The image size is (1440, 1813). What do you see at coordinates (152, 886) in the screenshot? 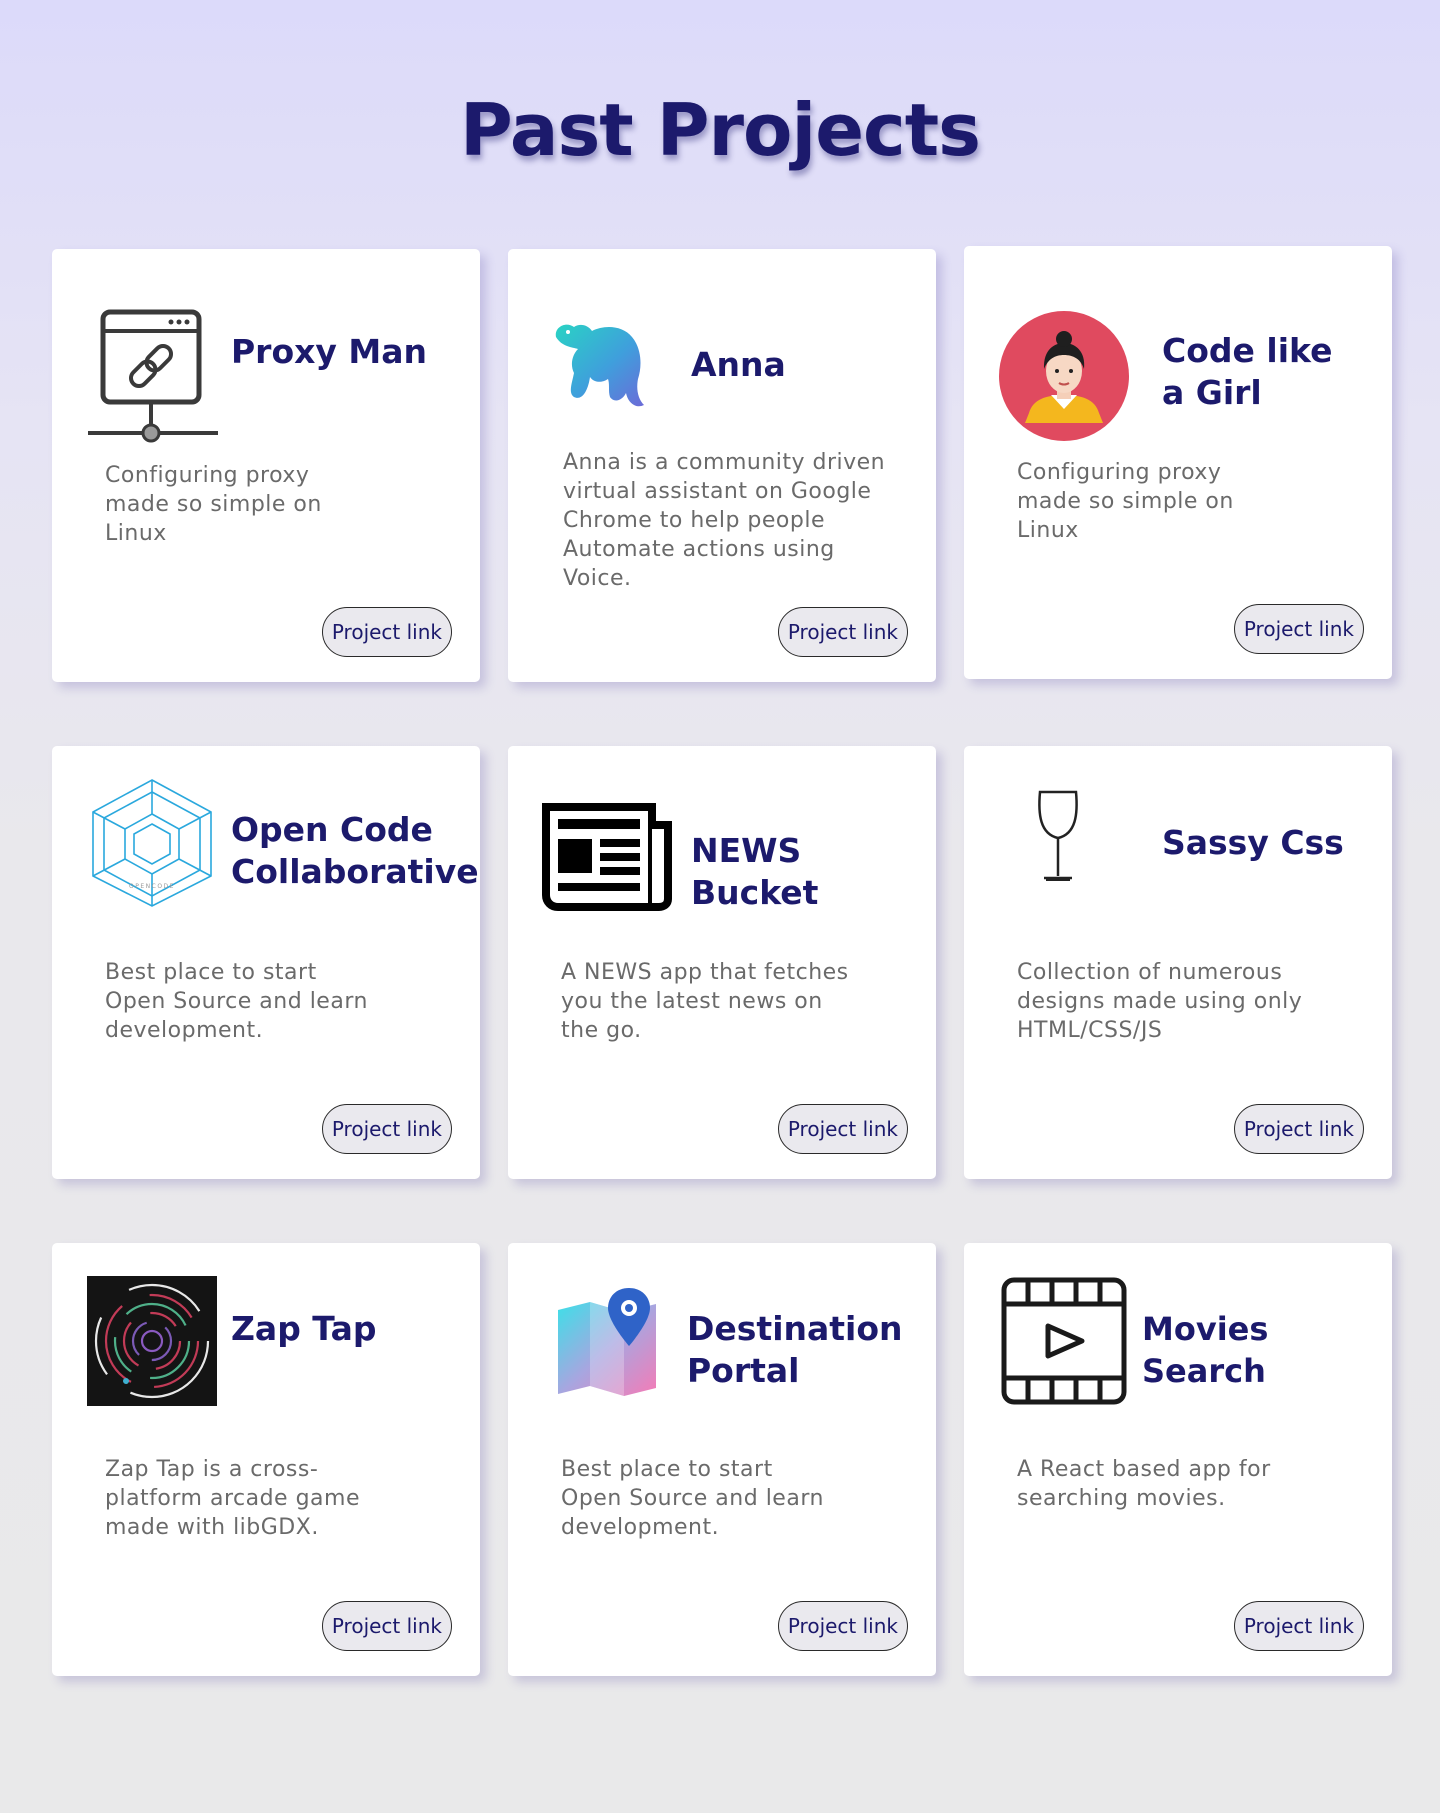
I see `svg-text: OPENCODE` at bounding box center [152, 886].